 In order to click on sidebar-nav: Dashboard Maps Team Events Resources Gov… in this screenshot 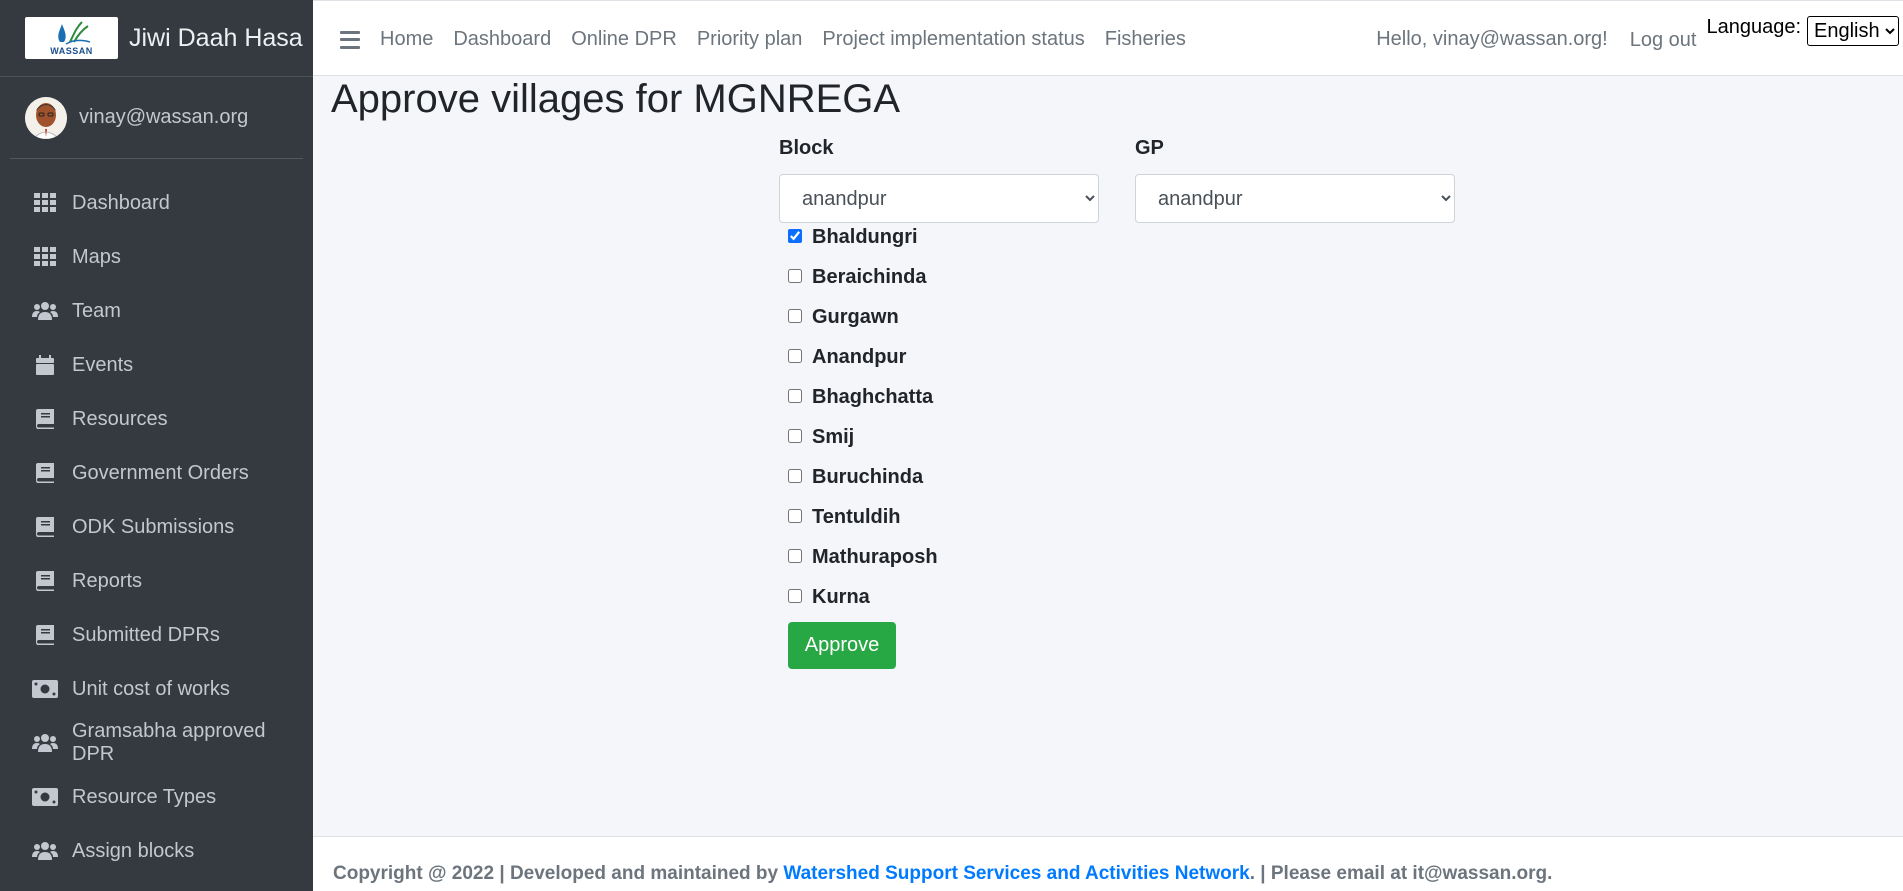, I will do `click(156, 518)`.